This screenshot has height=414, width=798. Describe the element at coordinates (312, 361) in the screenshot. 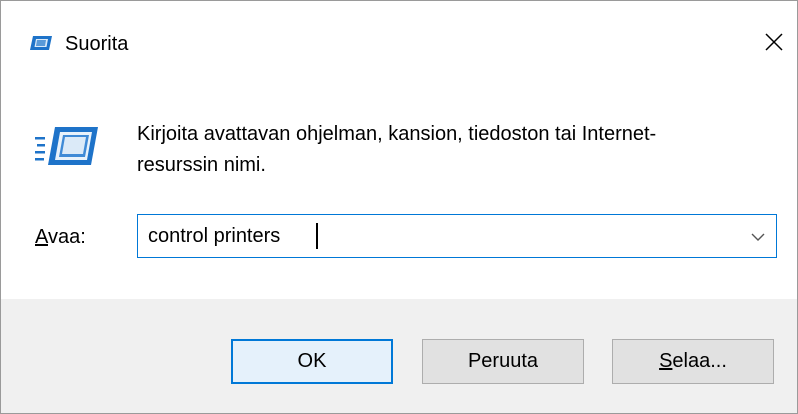

I see `ok-button: OK` at that location.